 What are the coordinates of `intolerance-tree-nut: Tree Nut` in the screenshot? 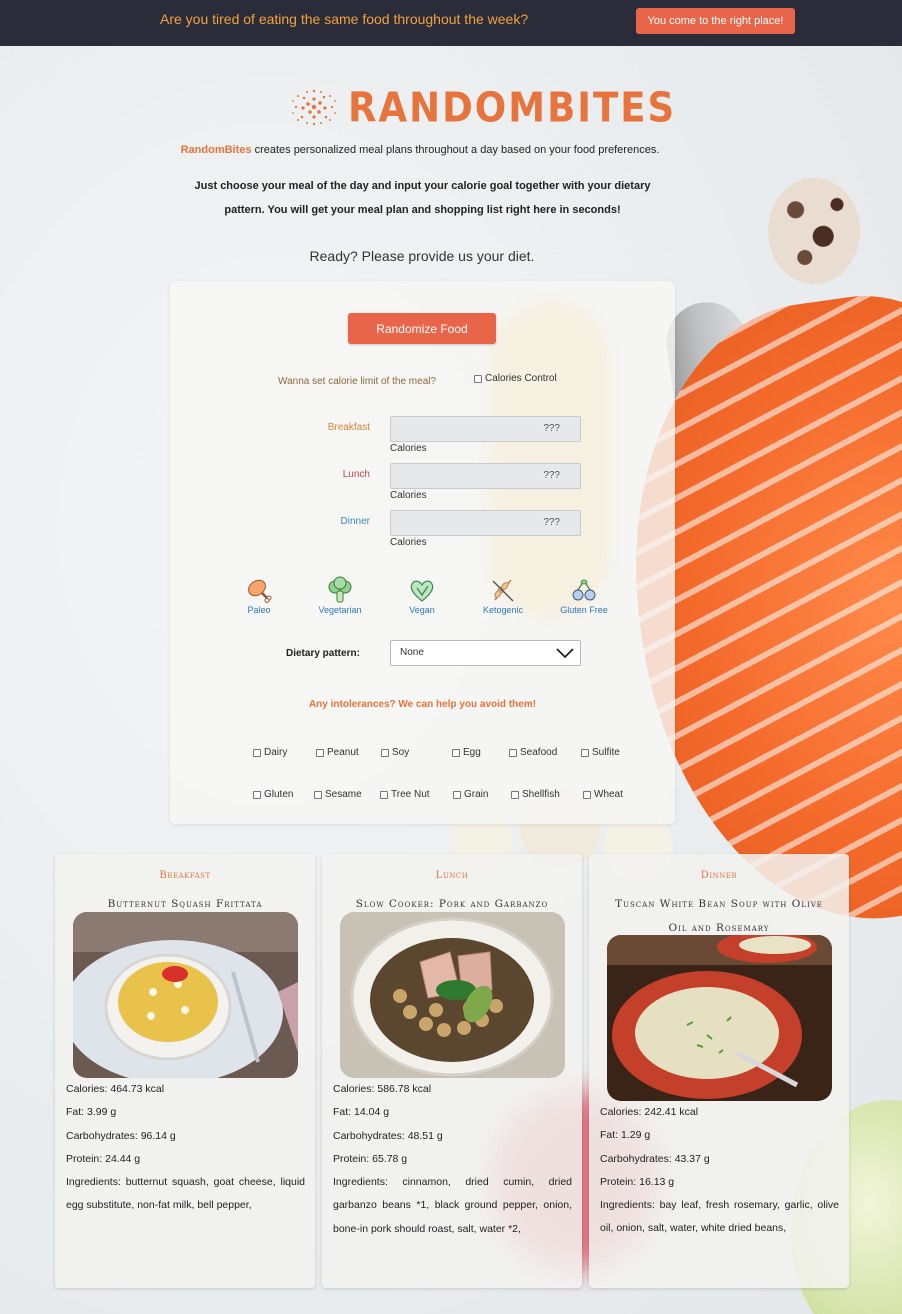 It's located at (405, 794).